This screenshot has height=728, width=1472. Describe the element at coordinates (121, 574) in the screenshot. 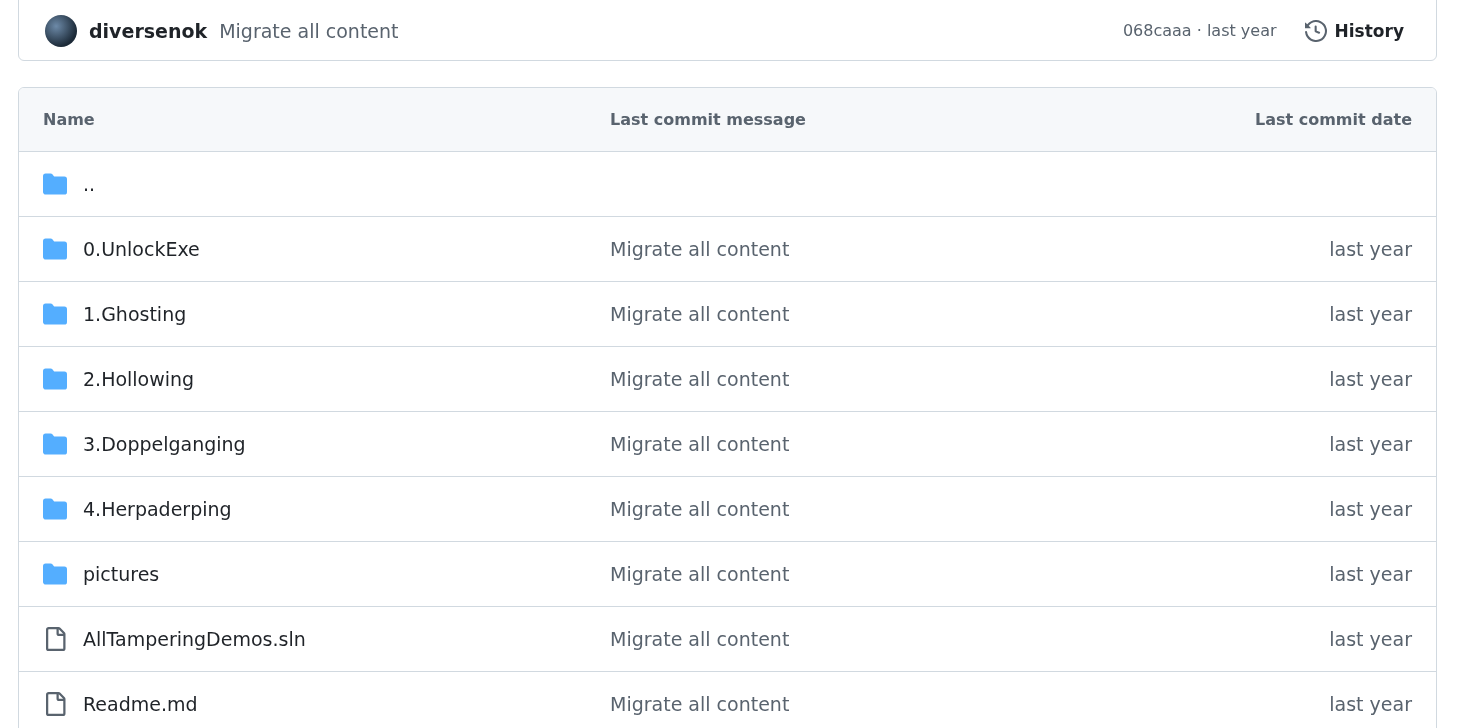

I see `file-name-link: pictures` at that location.